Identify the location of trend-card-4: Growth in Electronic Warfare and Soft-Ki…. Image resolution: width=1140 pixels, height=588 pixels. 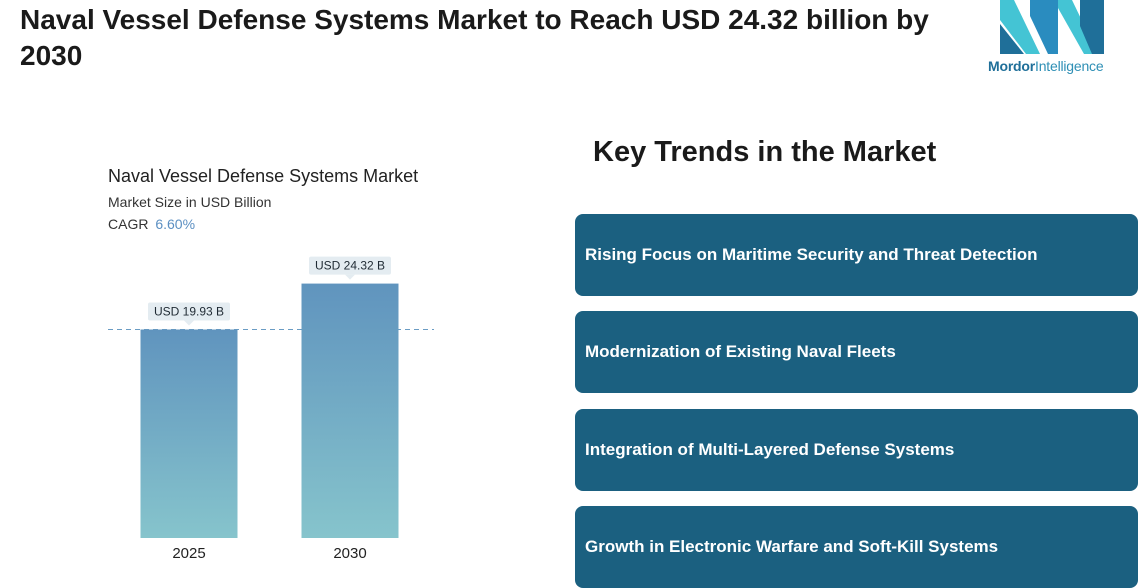
(856, 547).